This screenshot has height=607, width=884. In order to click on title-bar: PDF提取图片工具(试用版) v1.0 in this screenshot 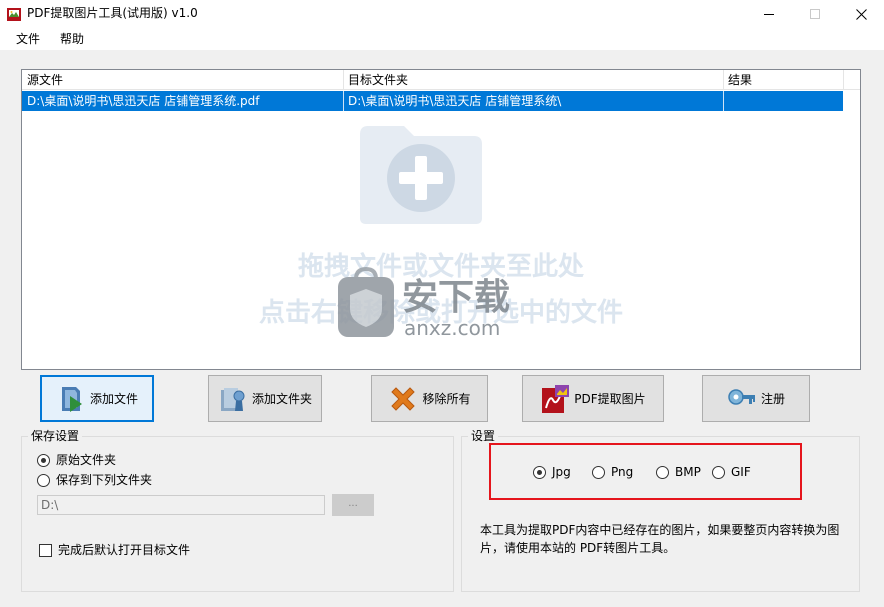, I will do `click(442, 14)`.